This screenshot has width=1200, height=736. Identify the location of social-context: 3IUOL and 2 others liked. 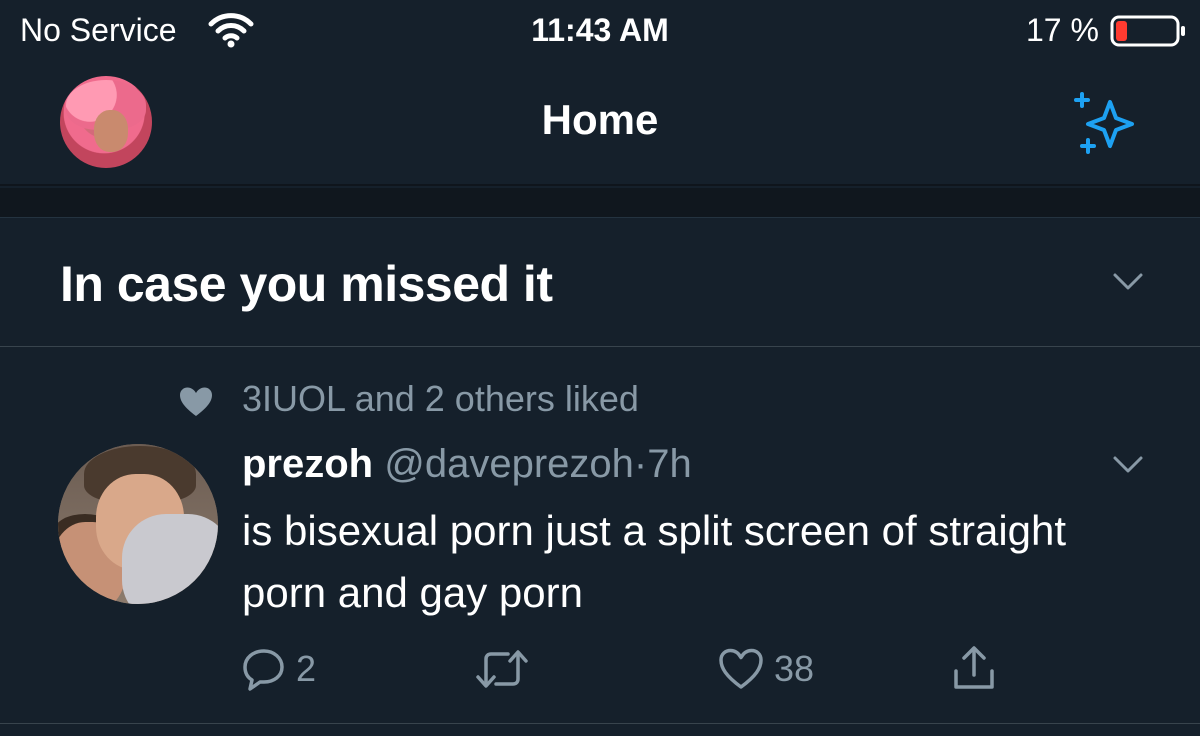
(440, 399).